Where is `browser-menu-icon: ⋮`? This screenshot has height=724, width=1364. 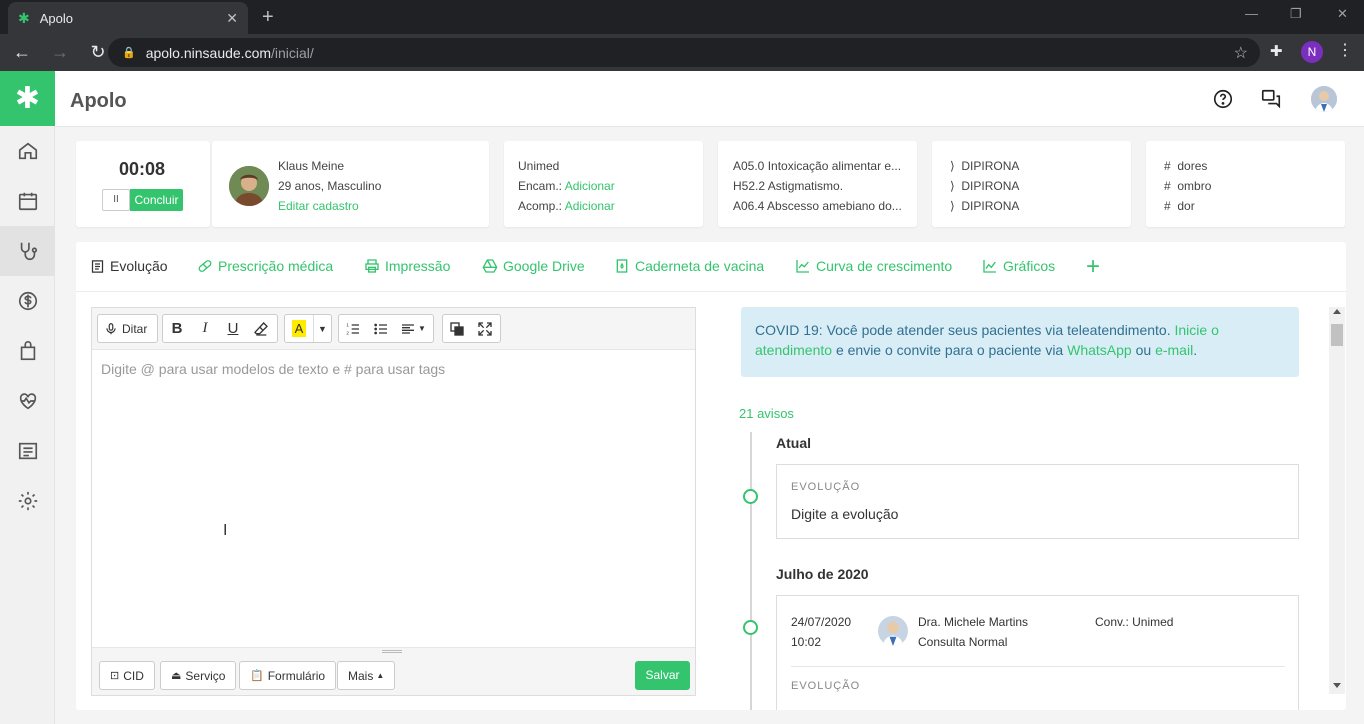 browser-menu-icon: ⋮ is located at coordinates (1345, 50).